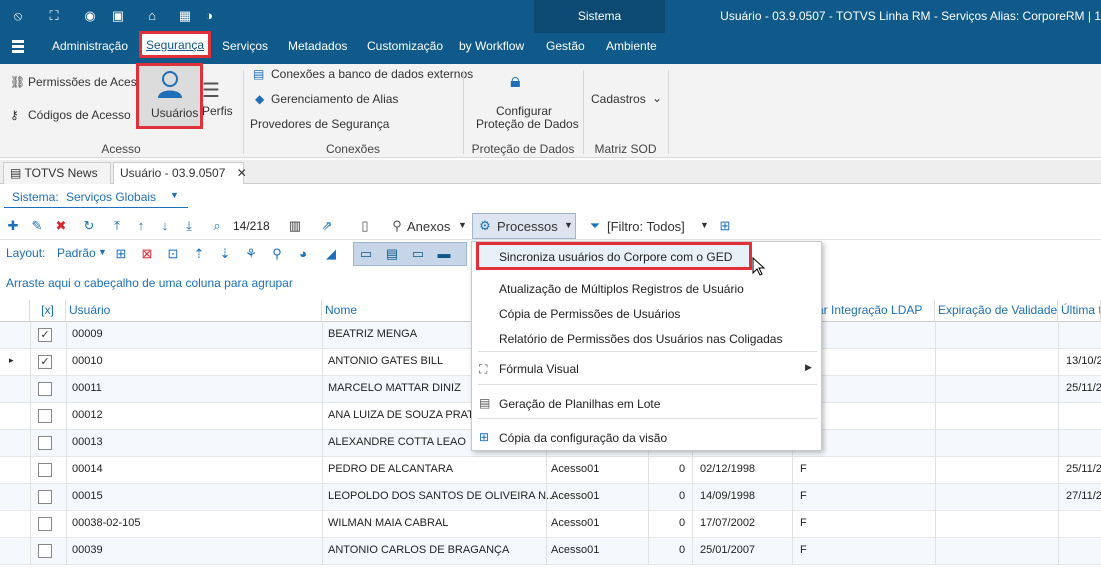 The image size is (1101, 568). What do you see at coordinates (583, 438) in the screenshot?
I see `menu-copia-configuracao: Cópia da configuração da visão` at bounding box center [583, 438].